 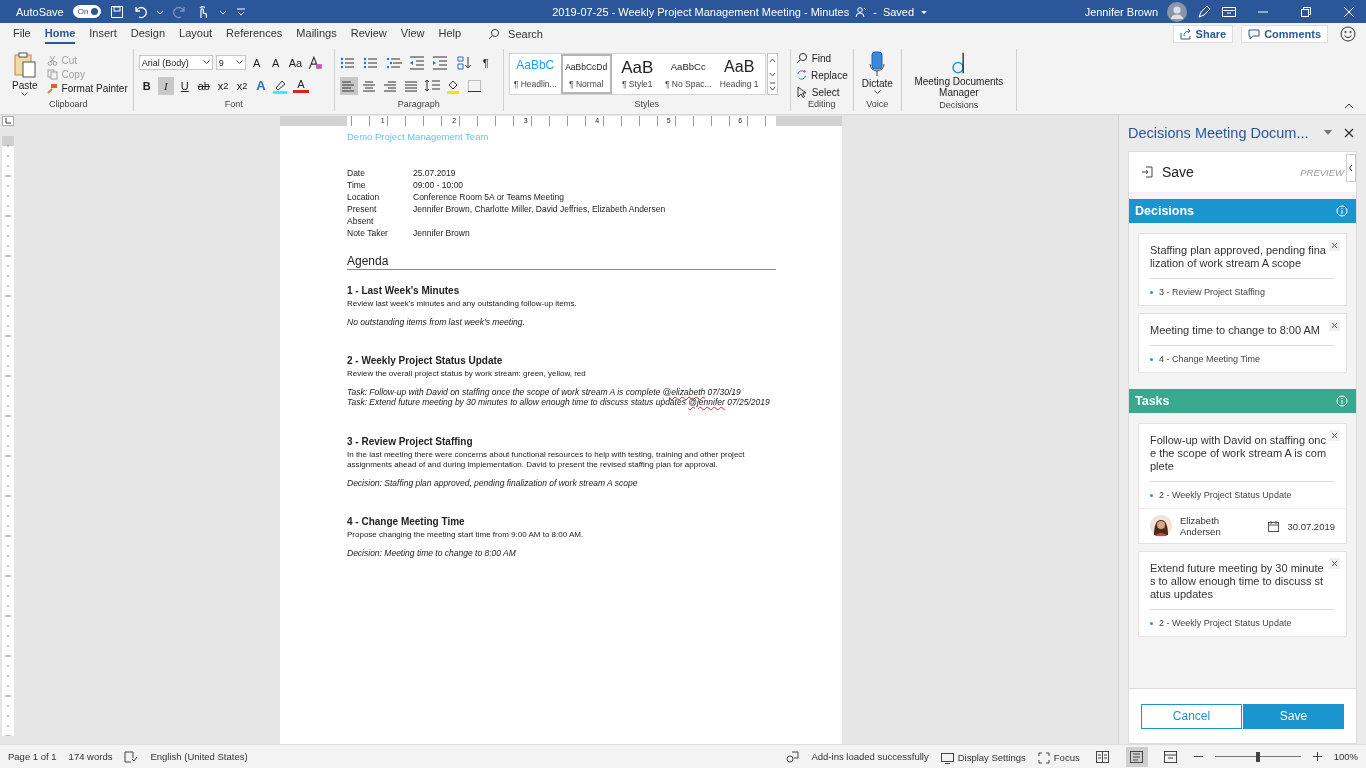 What do you see at coordinates (467, 373) in the screenshot?
I see `section-body: Review the overall project status by work stream: green, yellow, red` at bounding box center [467, 373].